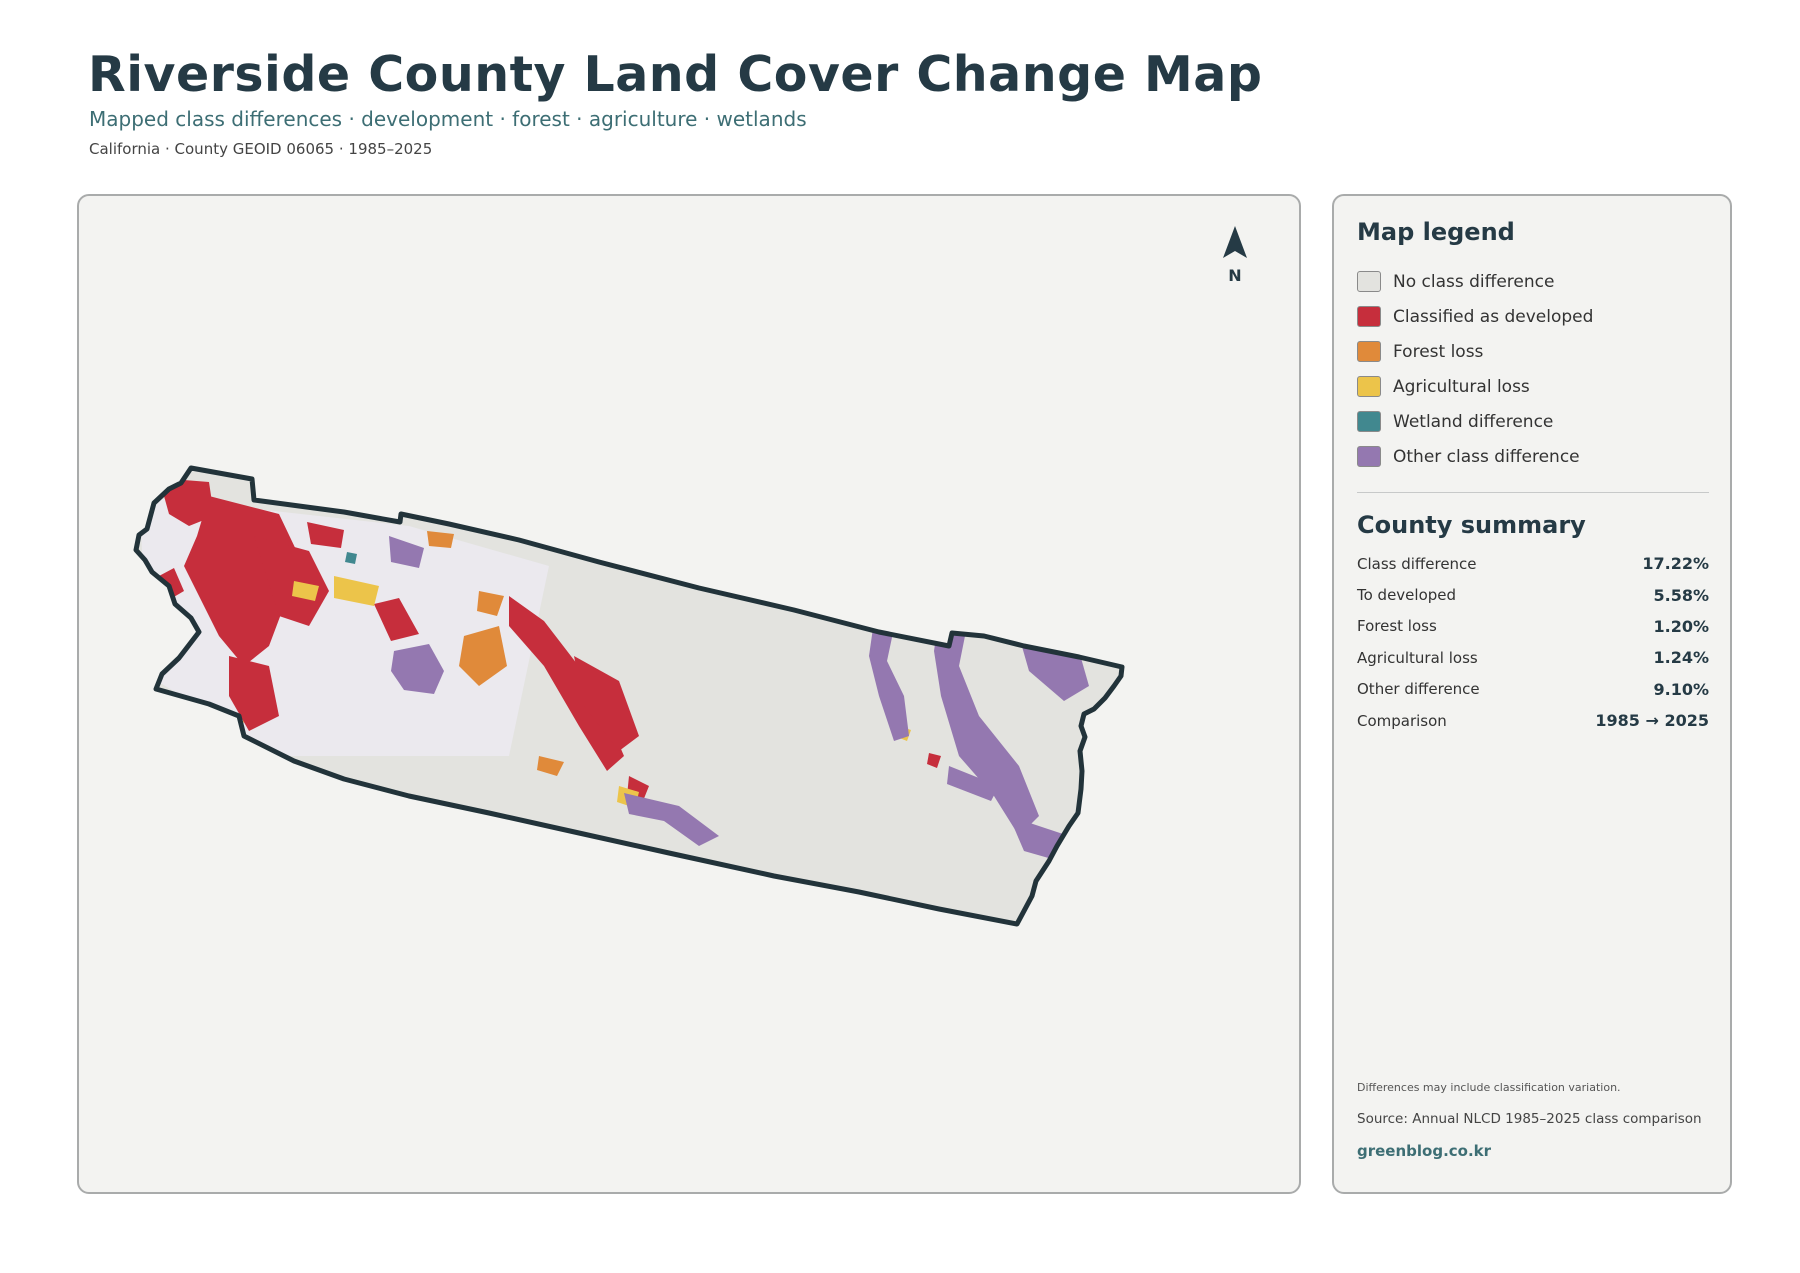 Image resolution: width=1800 pixels, height=1273 pixels. I want to click on north-arrow-icon, so click(1235, 242).